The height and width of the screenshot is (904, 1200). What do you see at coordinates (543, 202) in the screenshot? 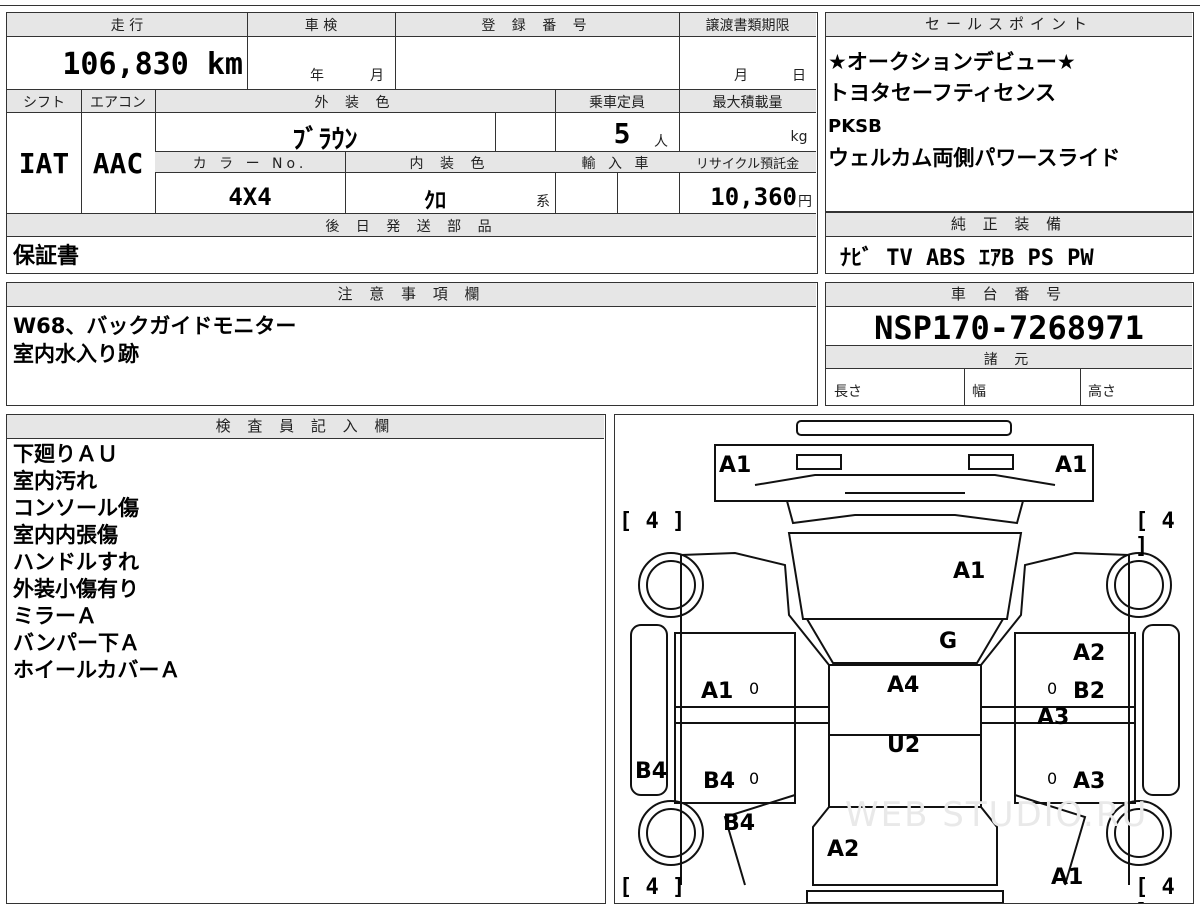
I see `interior-color-suffix: 系` at bounding box center [543, 202].